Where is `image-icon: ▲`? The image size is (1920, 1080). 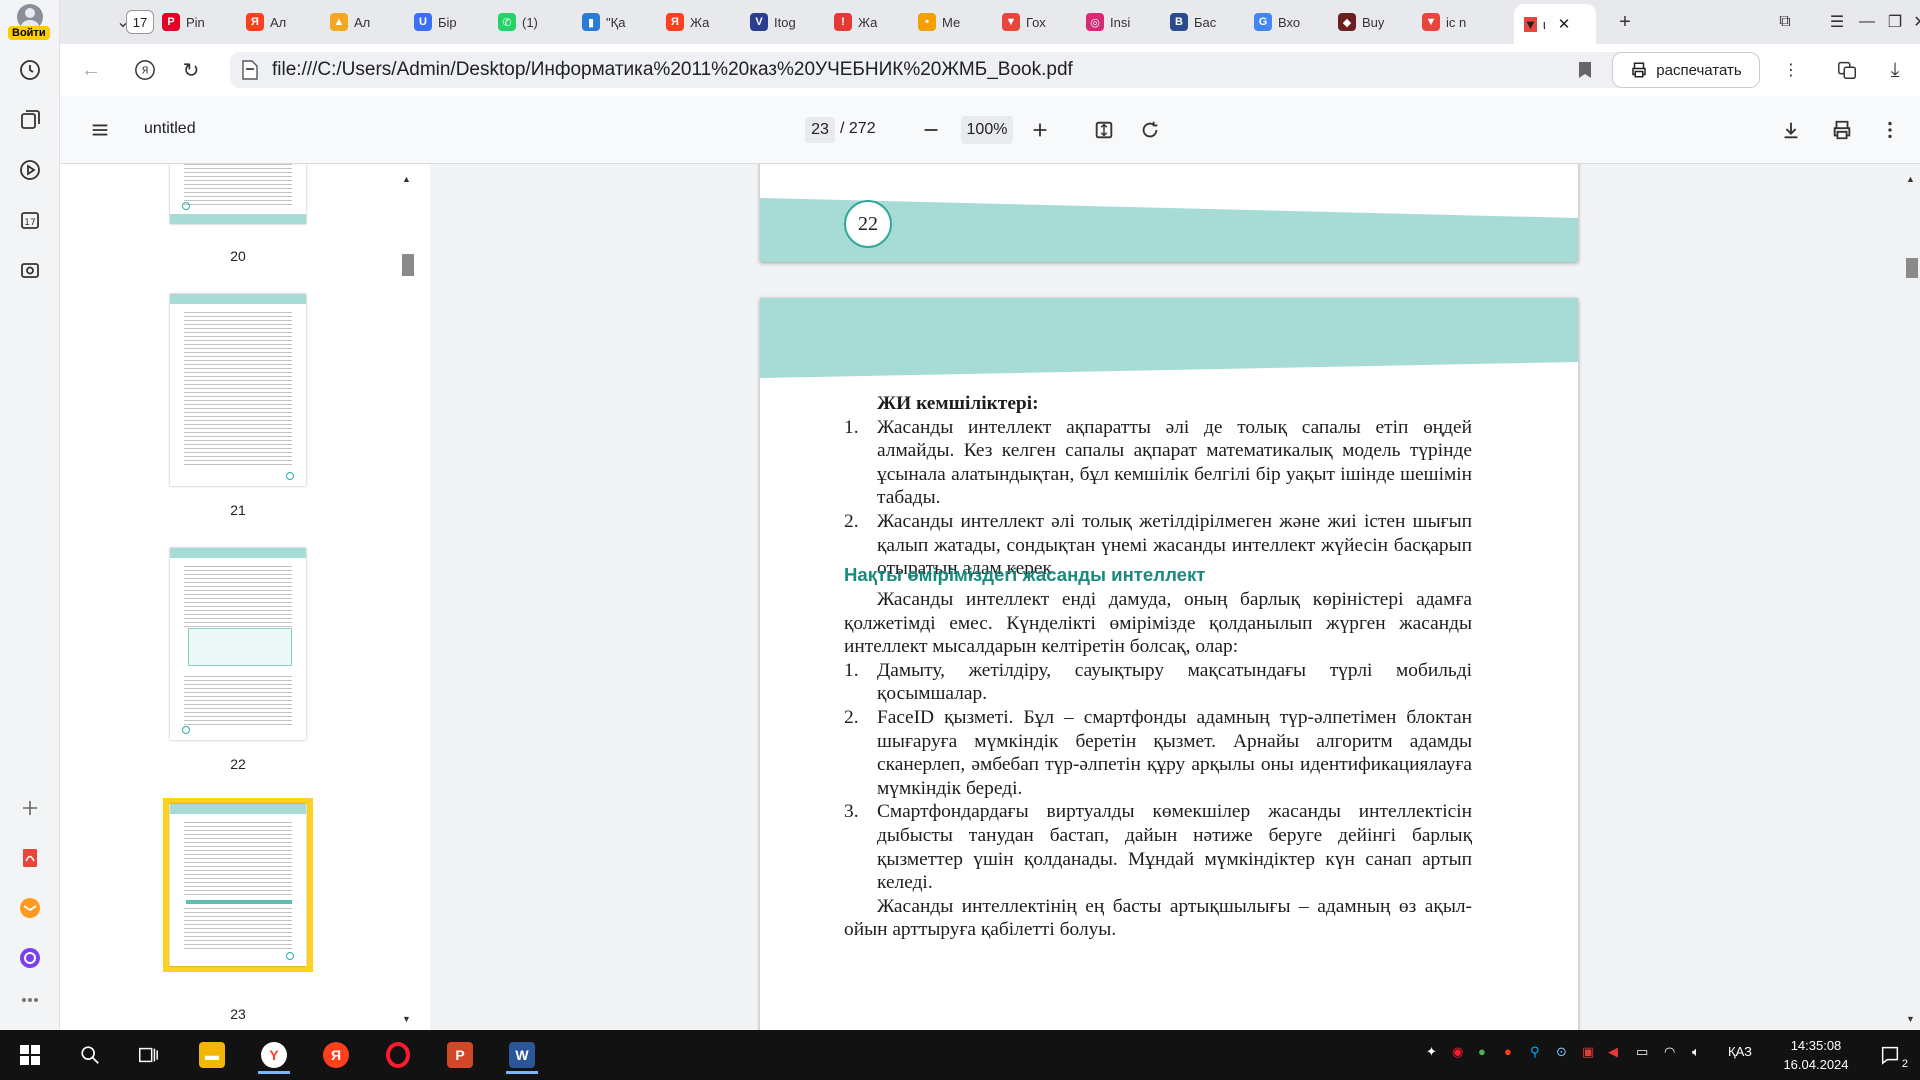 image-icon: ▲ is located at coordinates (339, 22).